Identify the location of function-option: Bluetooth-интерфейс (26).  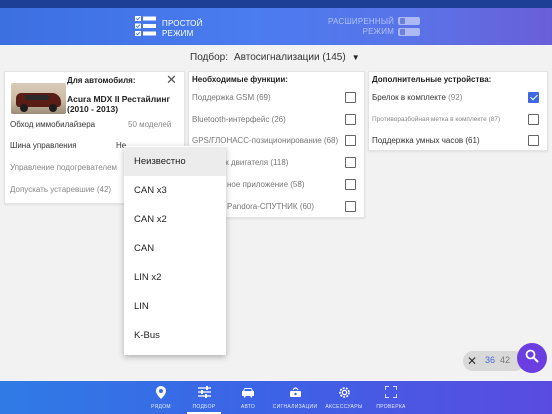
(274, 119).